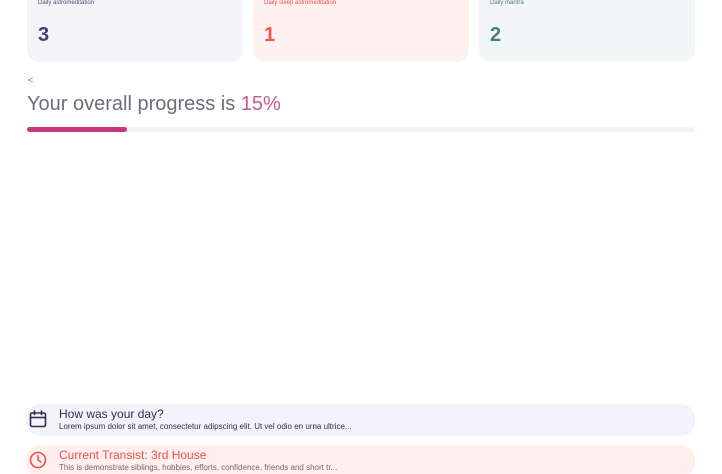  I want to click on clock-icon, so click(38, 460).